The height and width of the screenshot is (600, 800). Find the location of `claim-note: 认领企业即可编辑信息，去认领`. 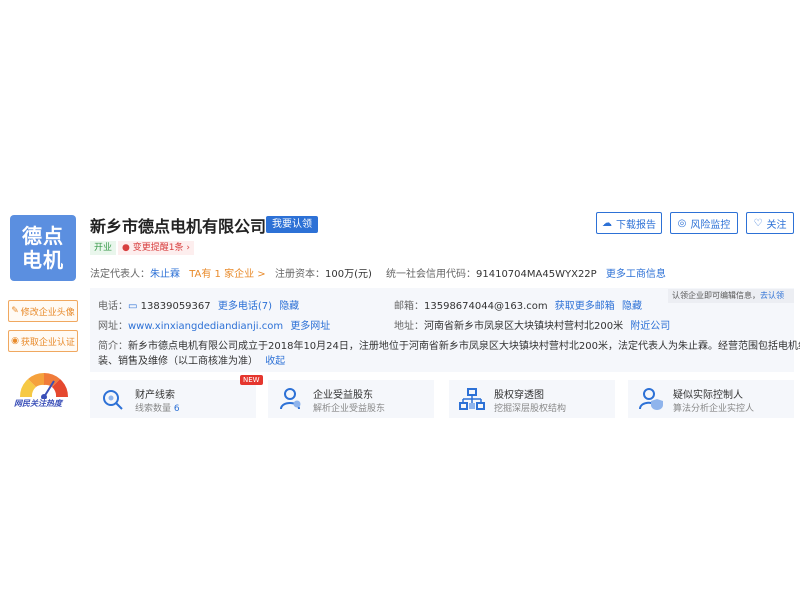

claim-note: 认领企业即可编辑信息，去认领 is located at coordinates (731, 296).